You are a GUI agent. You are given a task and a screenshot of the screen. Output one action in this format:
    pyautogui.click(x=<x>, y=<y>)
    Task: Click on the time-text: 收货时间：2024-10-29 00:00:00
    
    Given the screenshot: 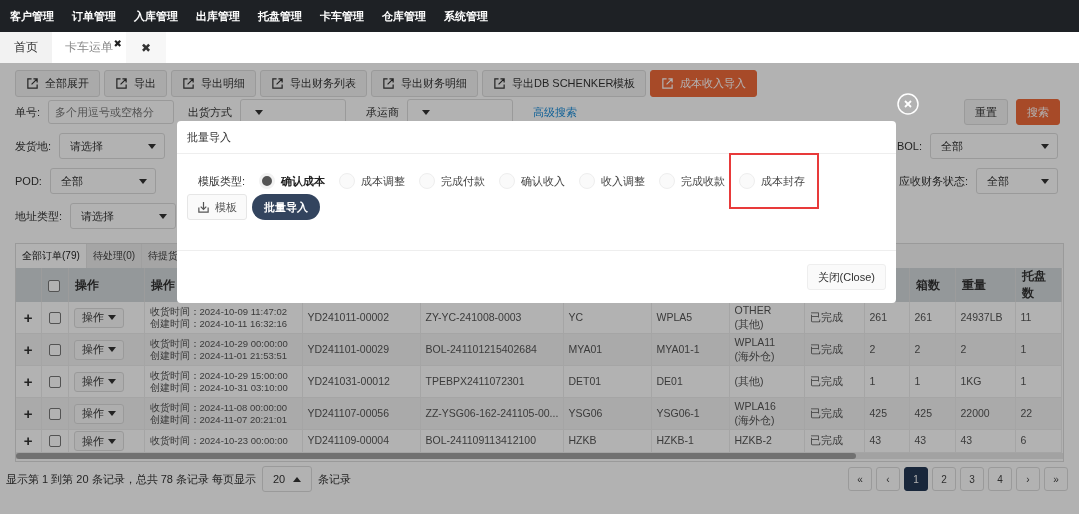 What is the action you would take?
    pyautogui.click(x=219, y=344)
    